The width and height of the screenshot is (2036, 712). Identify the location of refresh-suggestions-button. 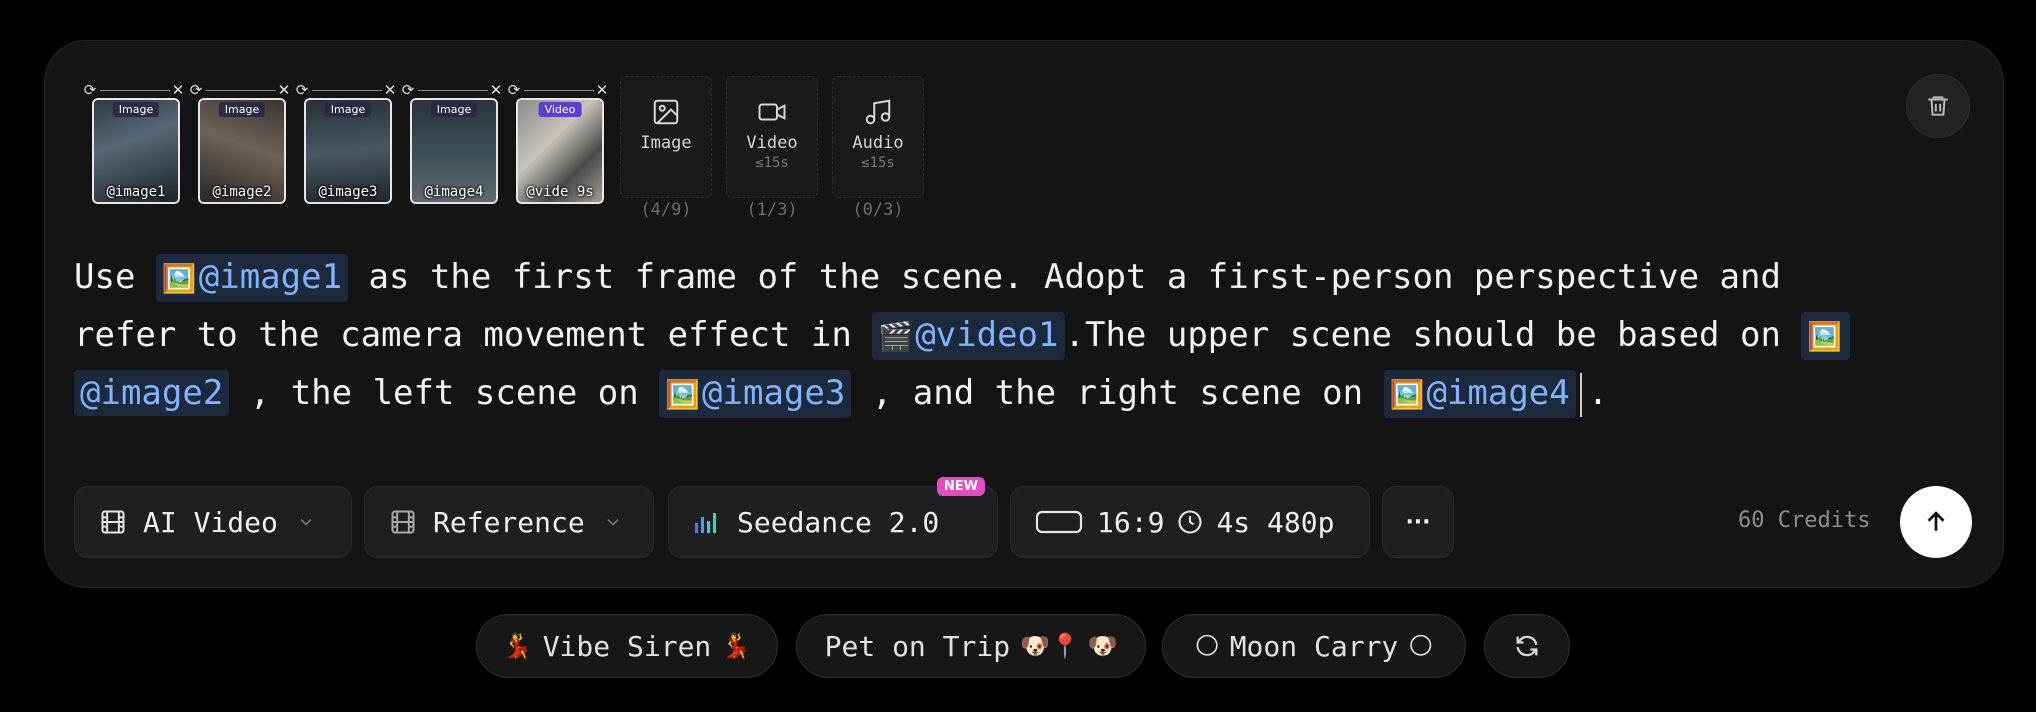
(1527, 646).